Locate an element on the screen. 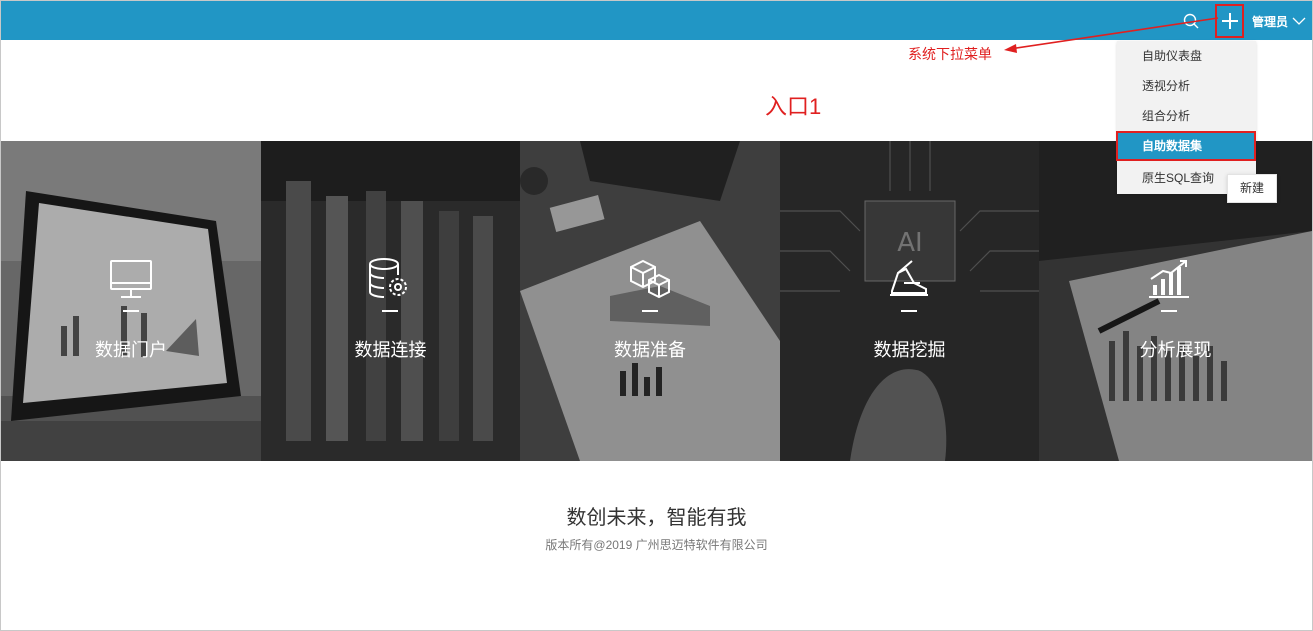 The height and width of the screenshot is (631, 1313). tile-label: 数据准备 is located at coordinates (650, 350).